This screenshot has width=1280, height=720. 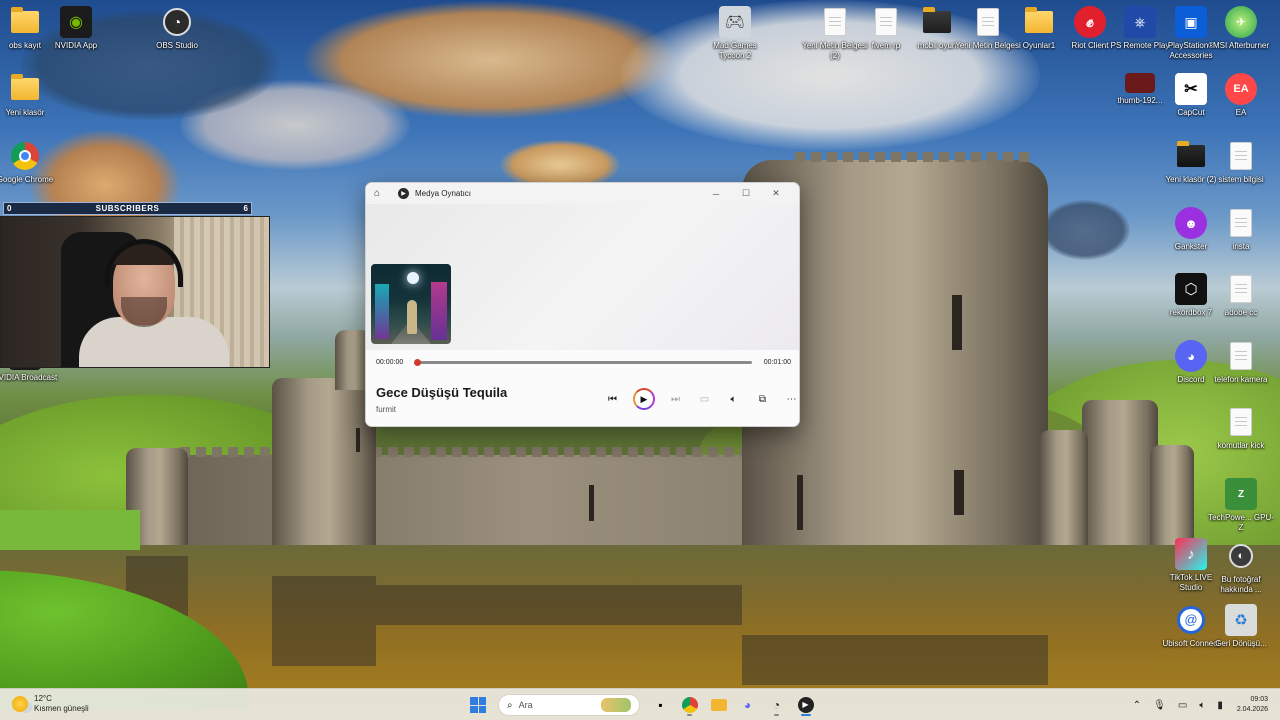 What do you see at coordinates (583, 362) in the screenshot?
I see `seek-bar` at bounding box center [583, 362].